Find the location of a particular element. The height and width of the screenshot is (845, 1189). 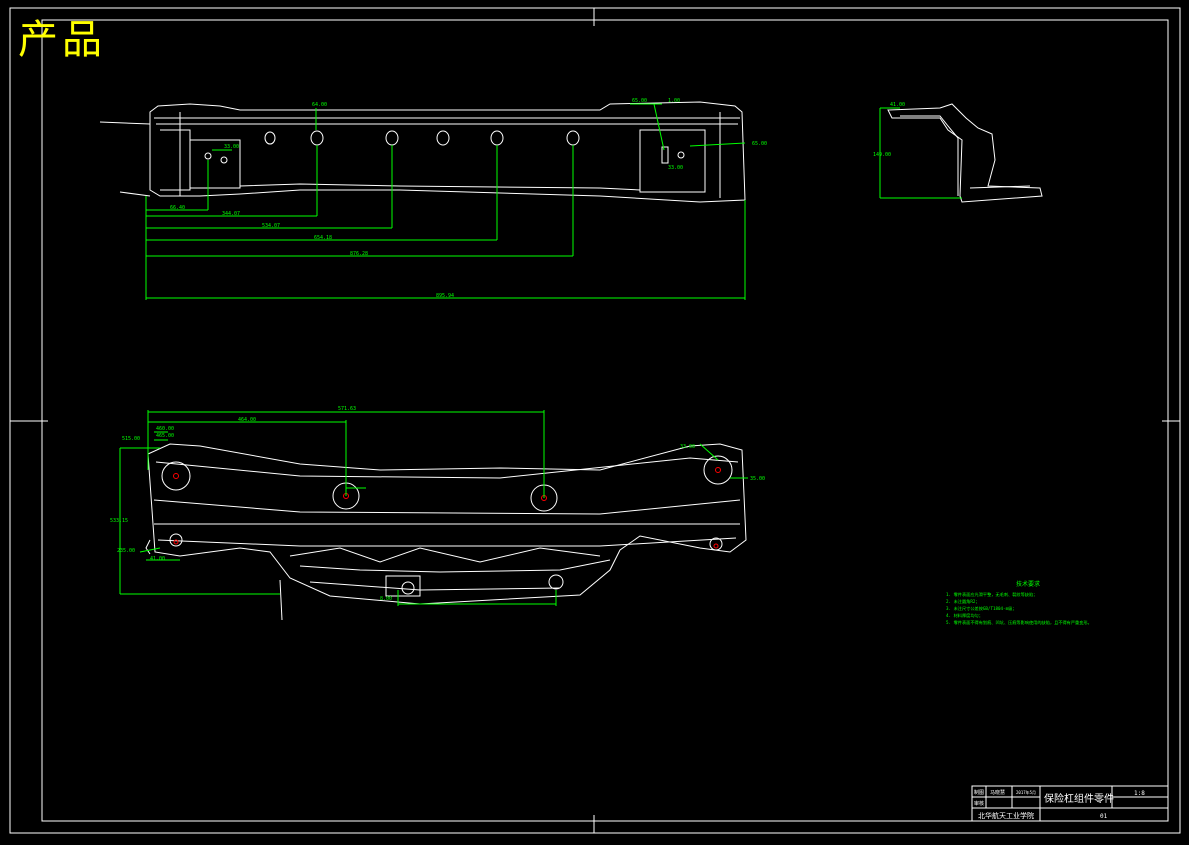

dim-label: 235.00 is located at coordinates (126, 551).